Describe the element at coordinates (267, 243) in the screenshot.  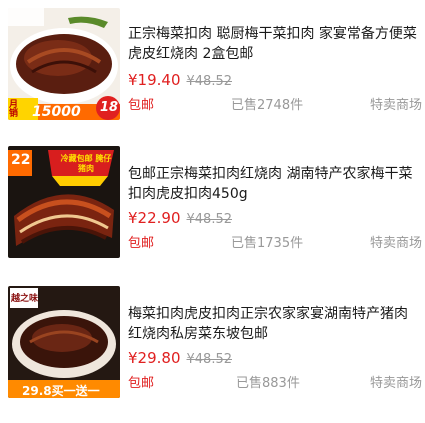
I see `sold-count: 已售1735件` at that location.